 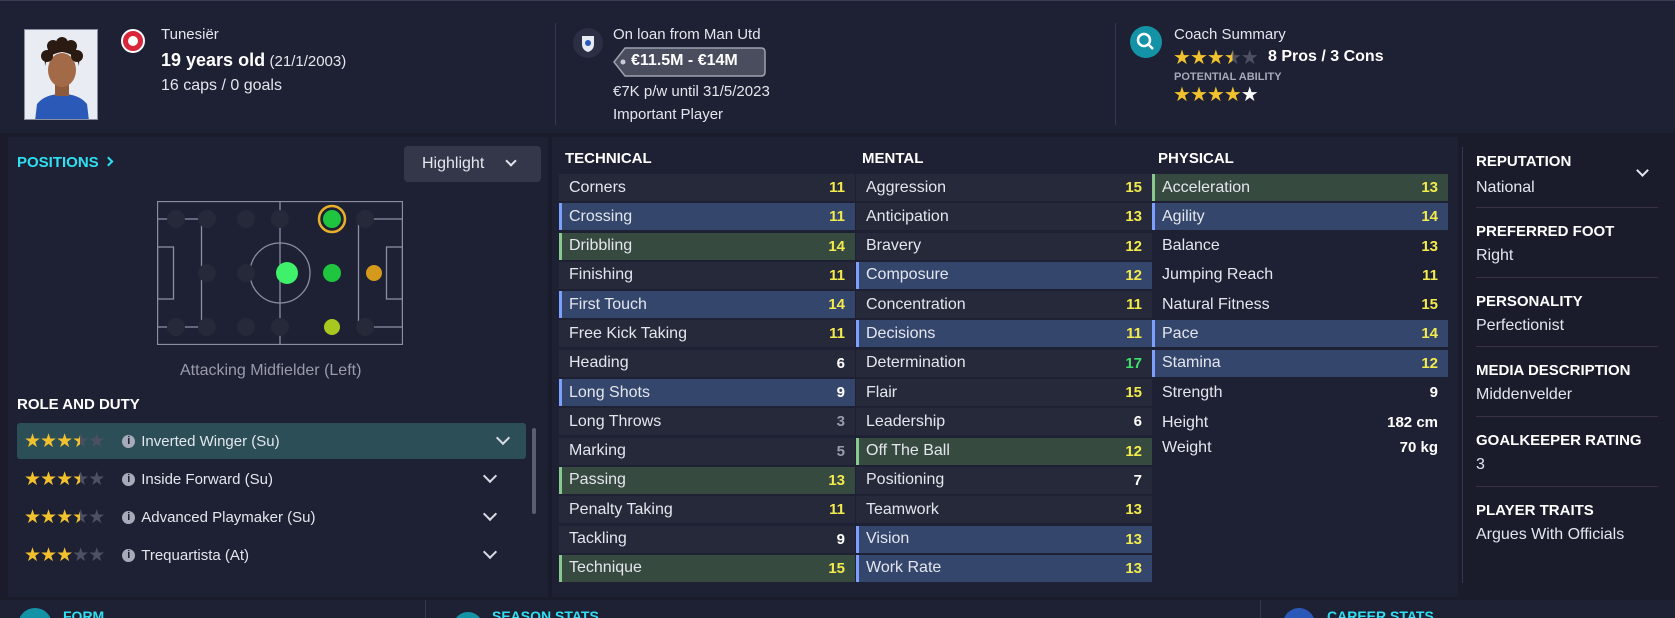 I want to click on attribute-row: Natural Fitness 15, so click(x=1300, y=304).